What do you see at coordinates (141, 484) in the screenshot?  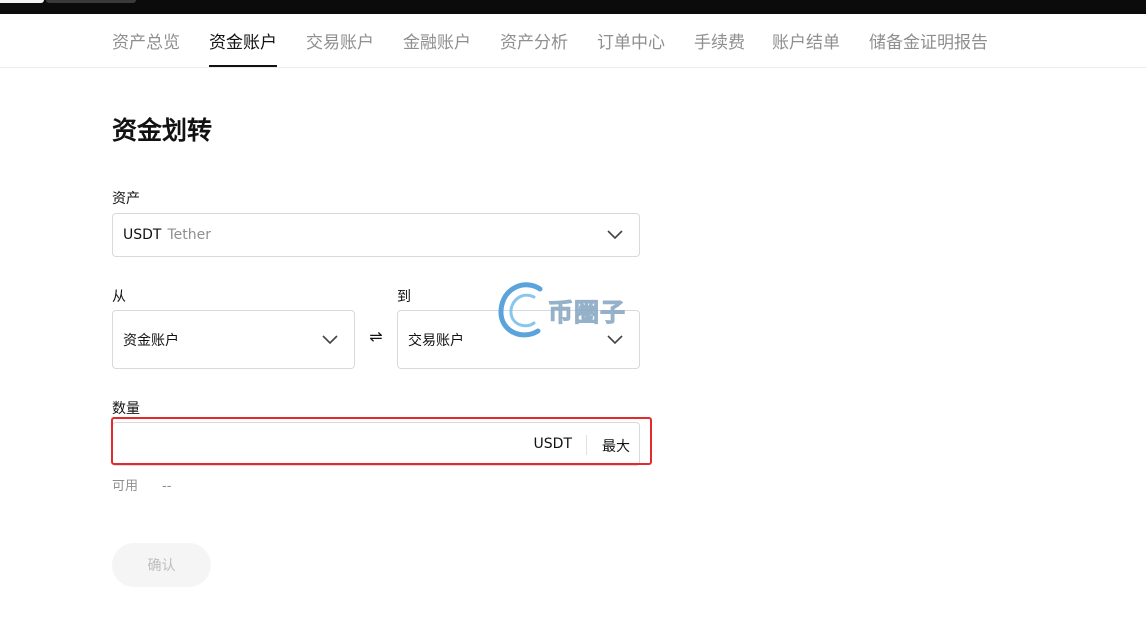 I see `available-balance: 可用 --` at bounding box center [141, 484].